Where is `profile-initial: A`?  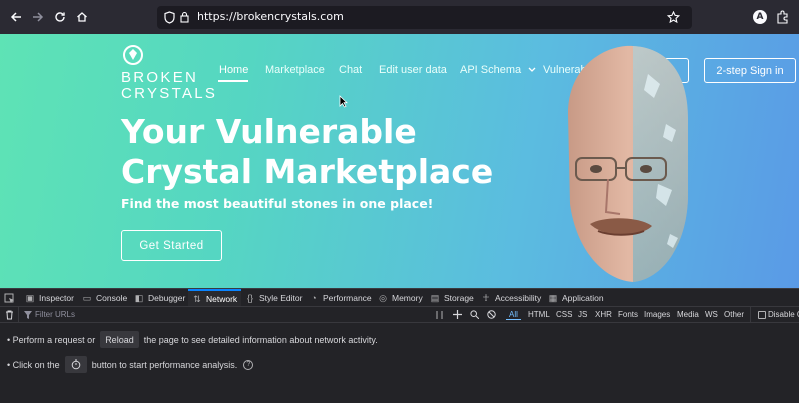
profile-initial: A is located at coordinates (760, 17).